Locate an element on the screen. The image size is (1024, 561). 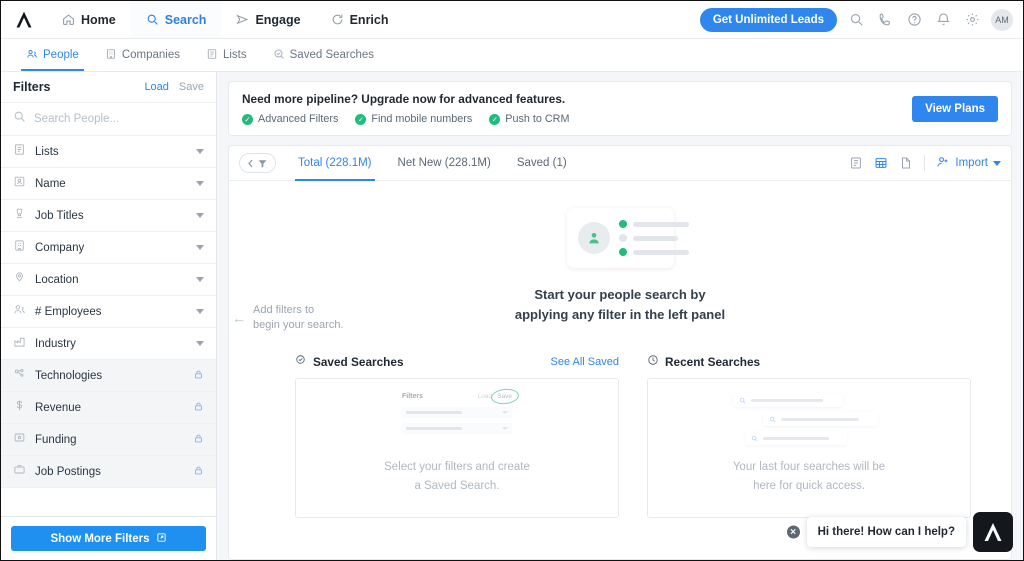
filter-row-job-postings: Job Postings is located at coordinates (108, 472).